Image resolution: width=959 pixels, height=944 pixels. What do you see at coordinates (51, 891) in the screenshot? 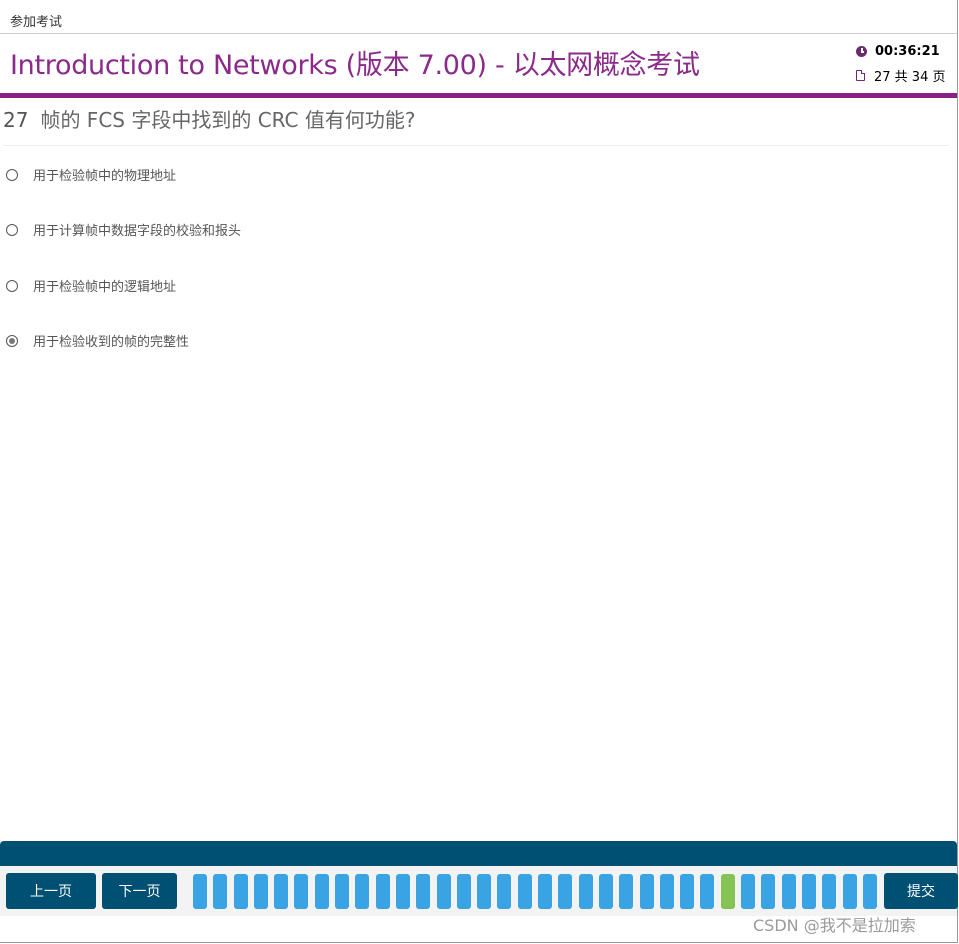
I see `previous-page-button: 上一页` at bounding box center [51, 891].